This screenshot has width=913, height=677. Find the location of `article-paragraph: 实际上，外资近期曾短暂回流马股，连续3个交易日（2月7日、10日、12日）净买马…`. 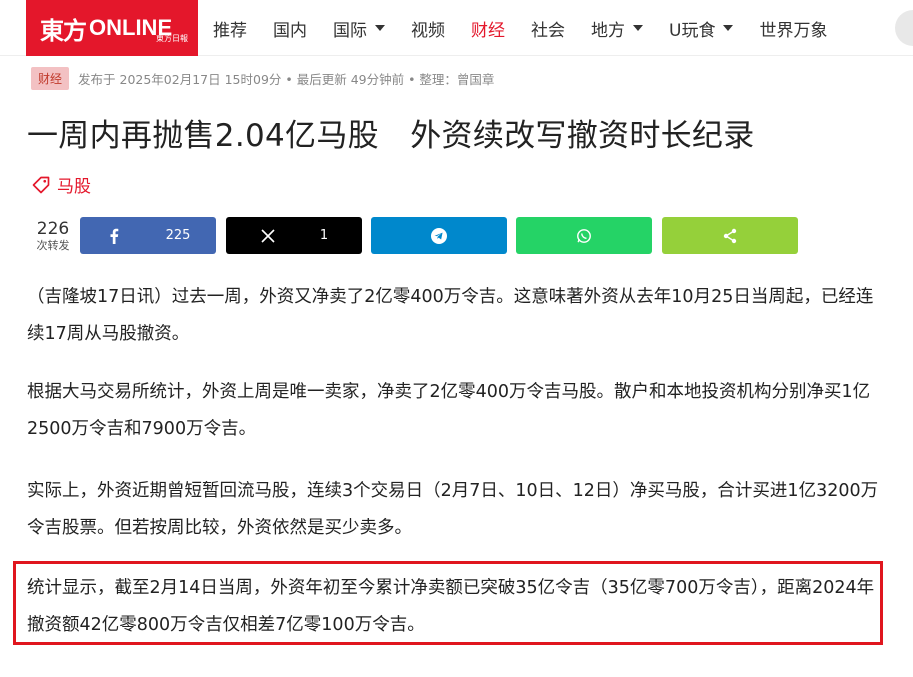

article-paragraph: 实际上，外资近期曾短暂回流马股，连续3个交易日（2月7日、10日、12日）净买马… is located at coordinates (453, 509).